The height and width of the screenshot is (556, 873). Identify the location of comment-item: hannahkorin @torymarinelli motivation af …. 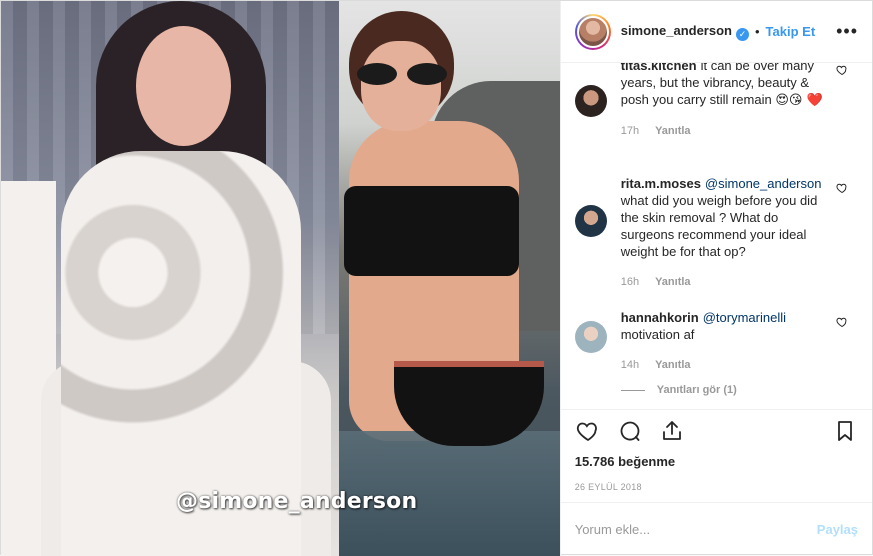
(716, 340).